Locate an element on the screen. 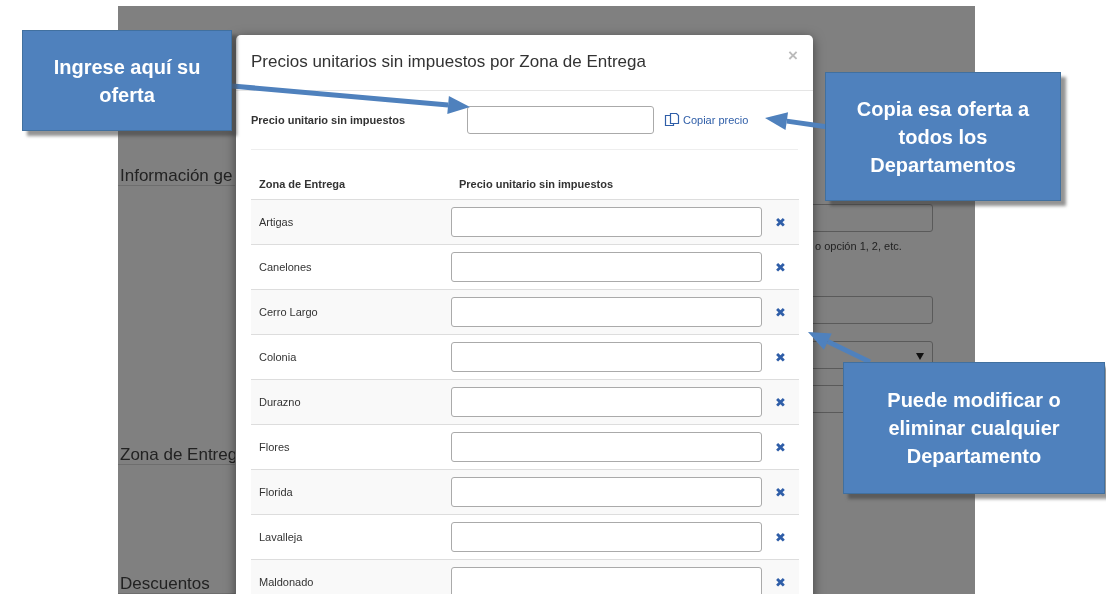 The image size is (1106, 594). arrow is located at coordinates (840, 348).